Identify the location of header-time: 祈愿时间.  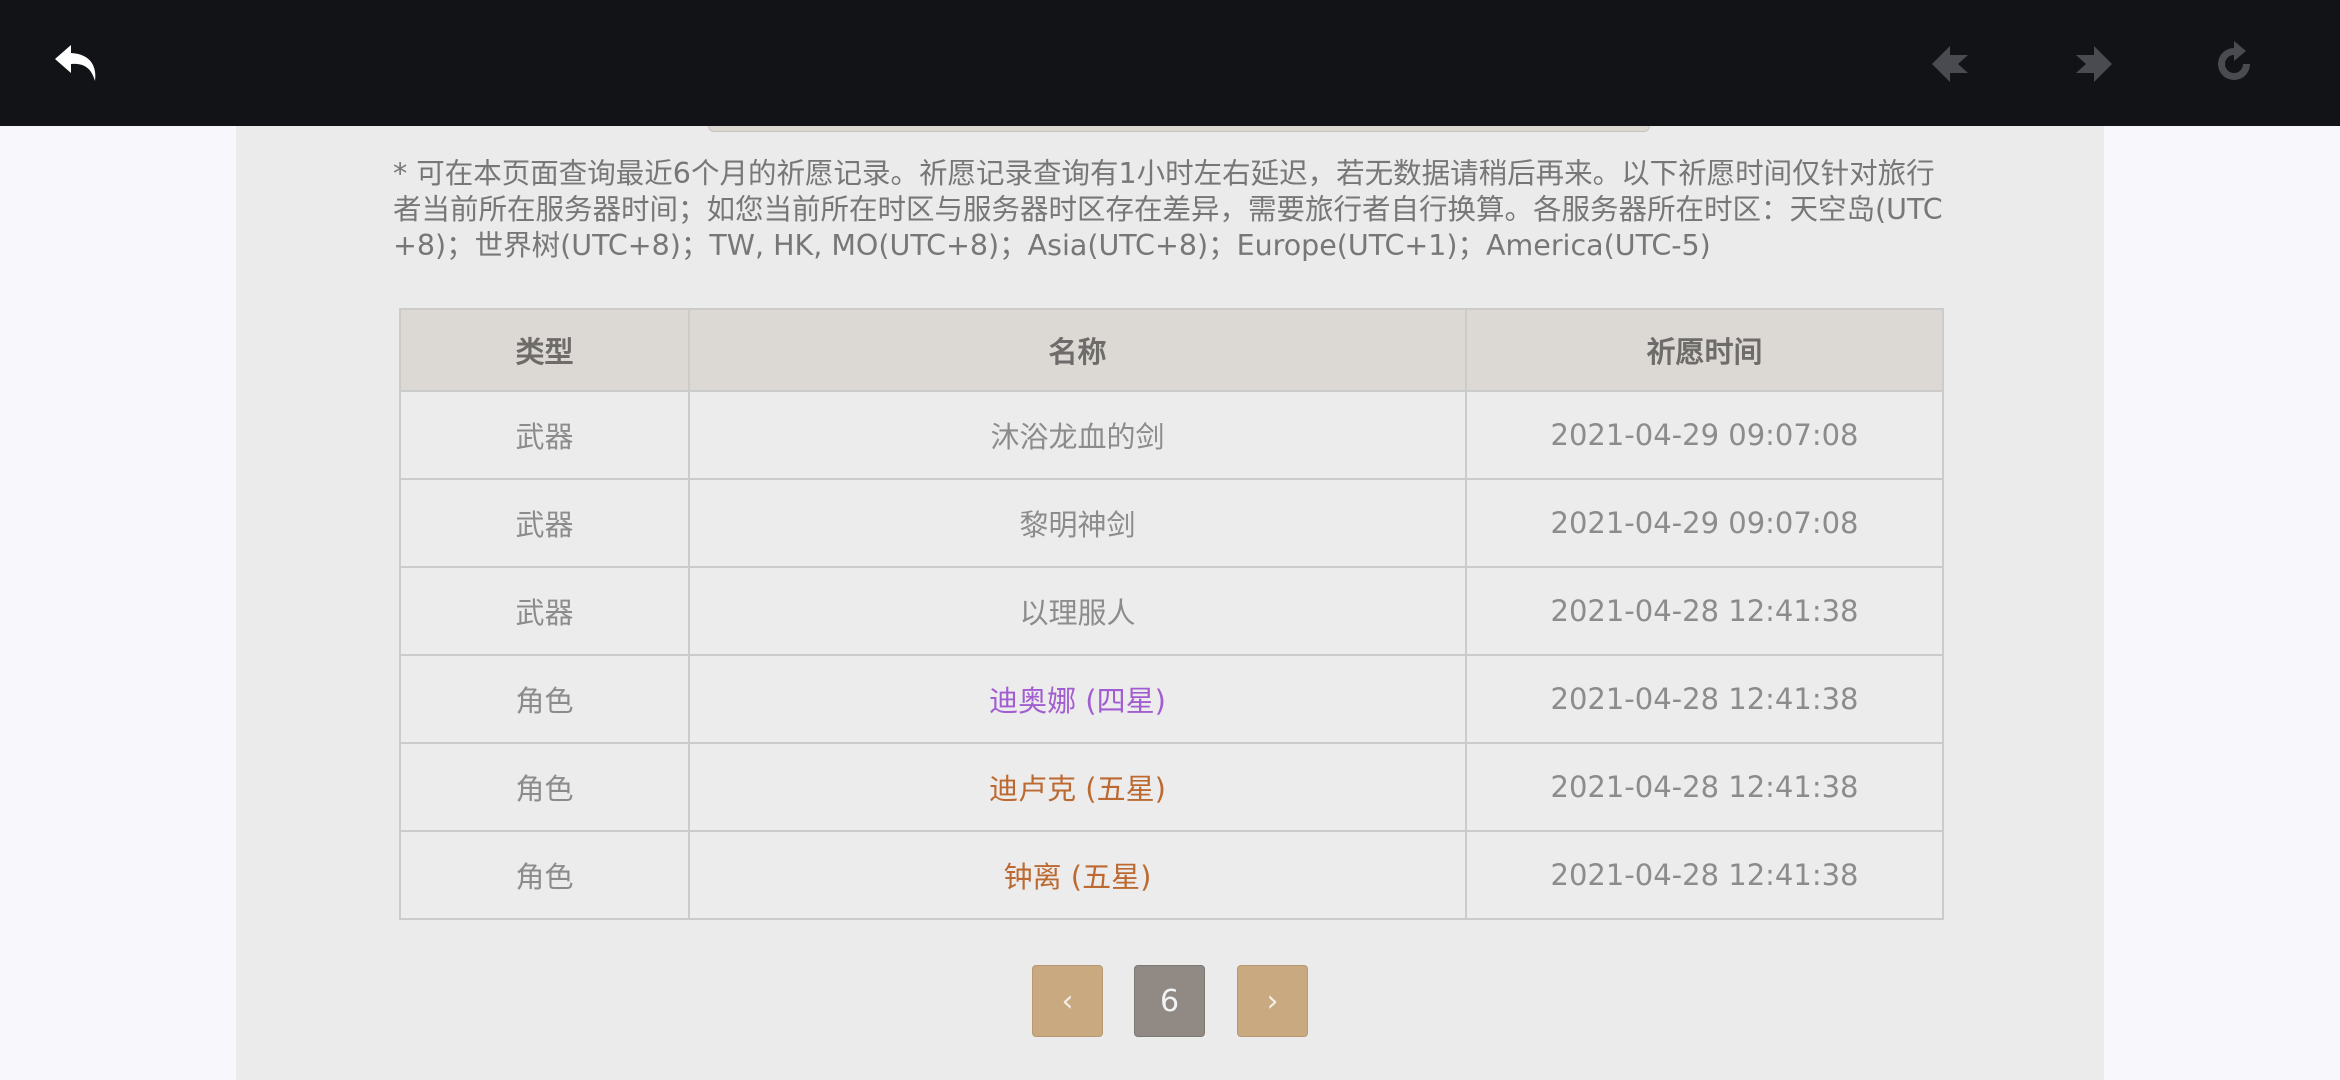
(1704, 350).